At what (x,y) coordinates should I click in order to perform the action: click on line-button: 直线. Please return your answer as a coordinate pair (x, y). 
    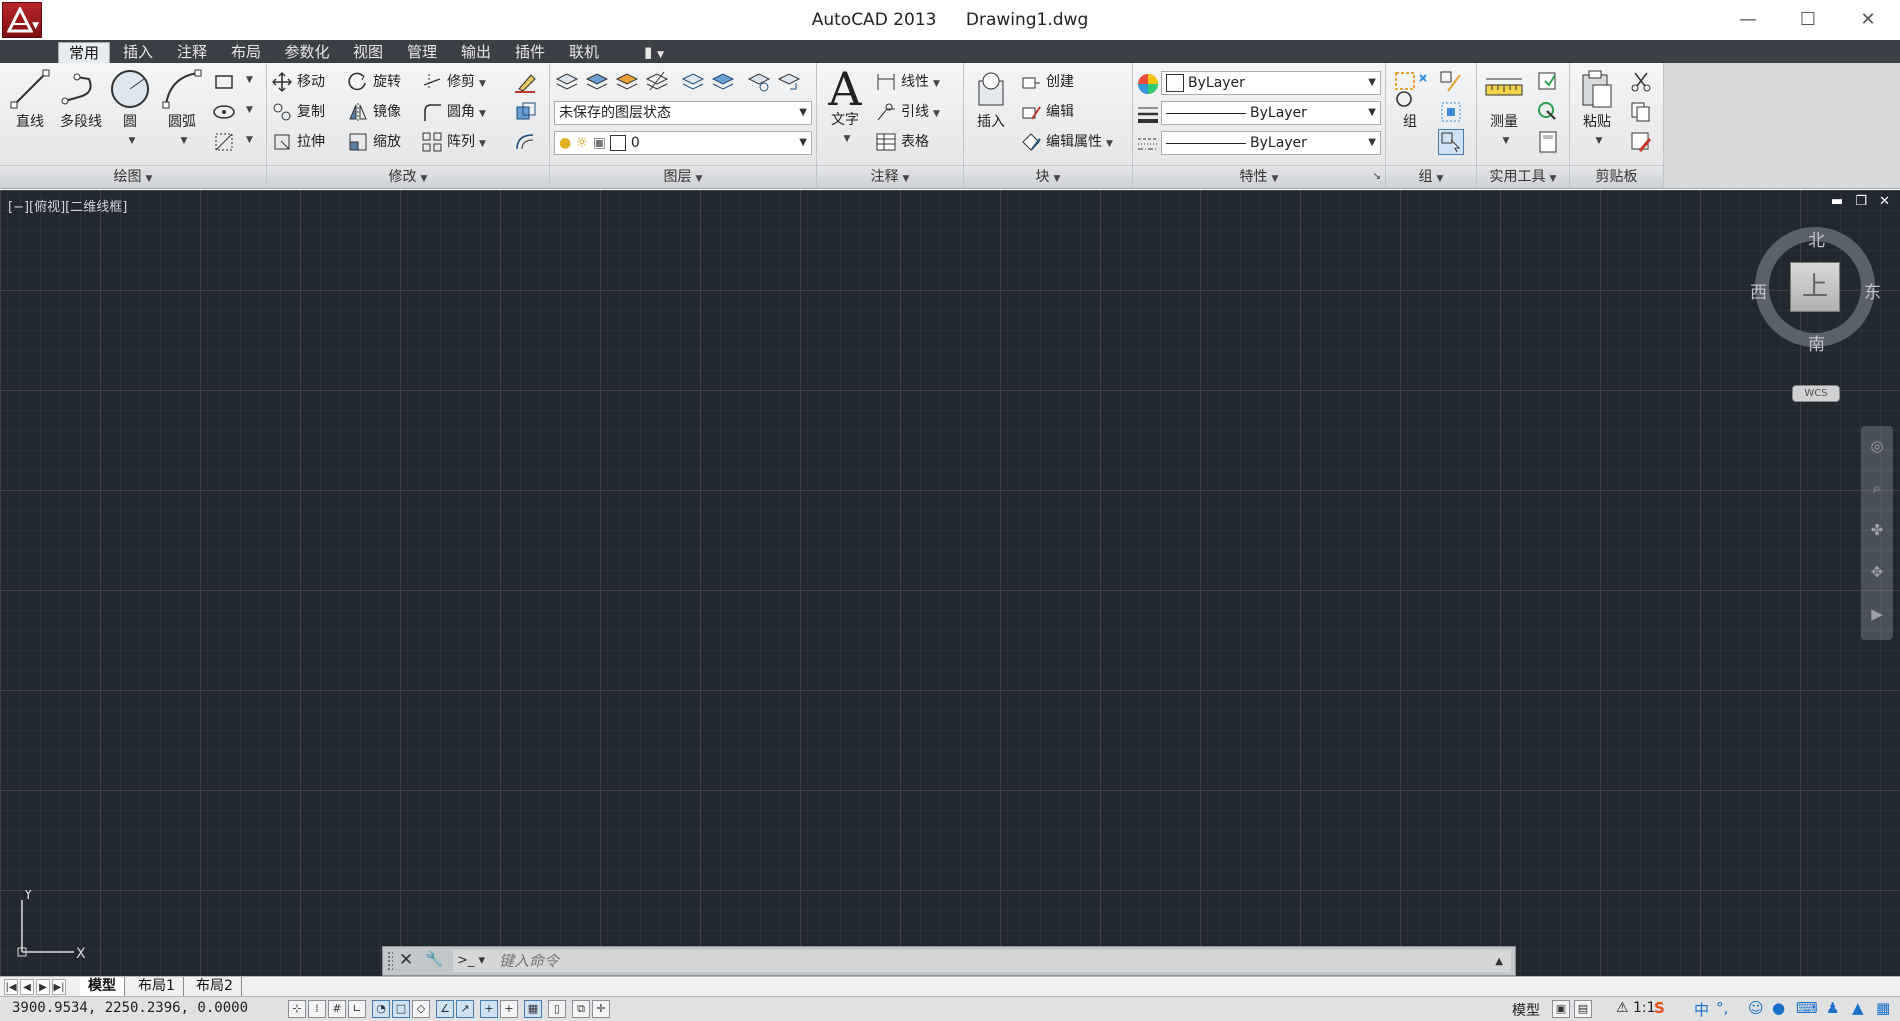
    Looking at the image, I should click on (30, 99).